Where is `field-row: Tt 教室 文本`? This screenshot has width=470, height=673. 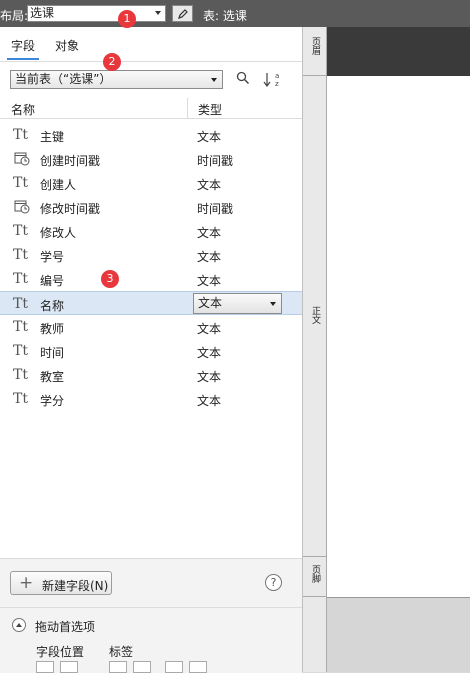
field-row: Tt 教室 文本 is located at coordinates (151, 375).